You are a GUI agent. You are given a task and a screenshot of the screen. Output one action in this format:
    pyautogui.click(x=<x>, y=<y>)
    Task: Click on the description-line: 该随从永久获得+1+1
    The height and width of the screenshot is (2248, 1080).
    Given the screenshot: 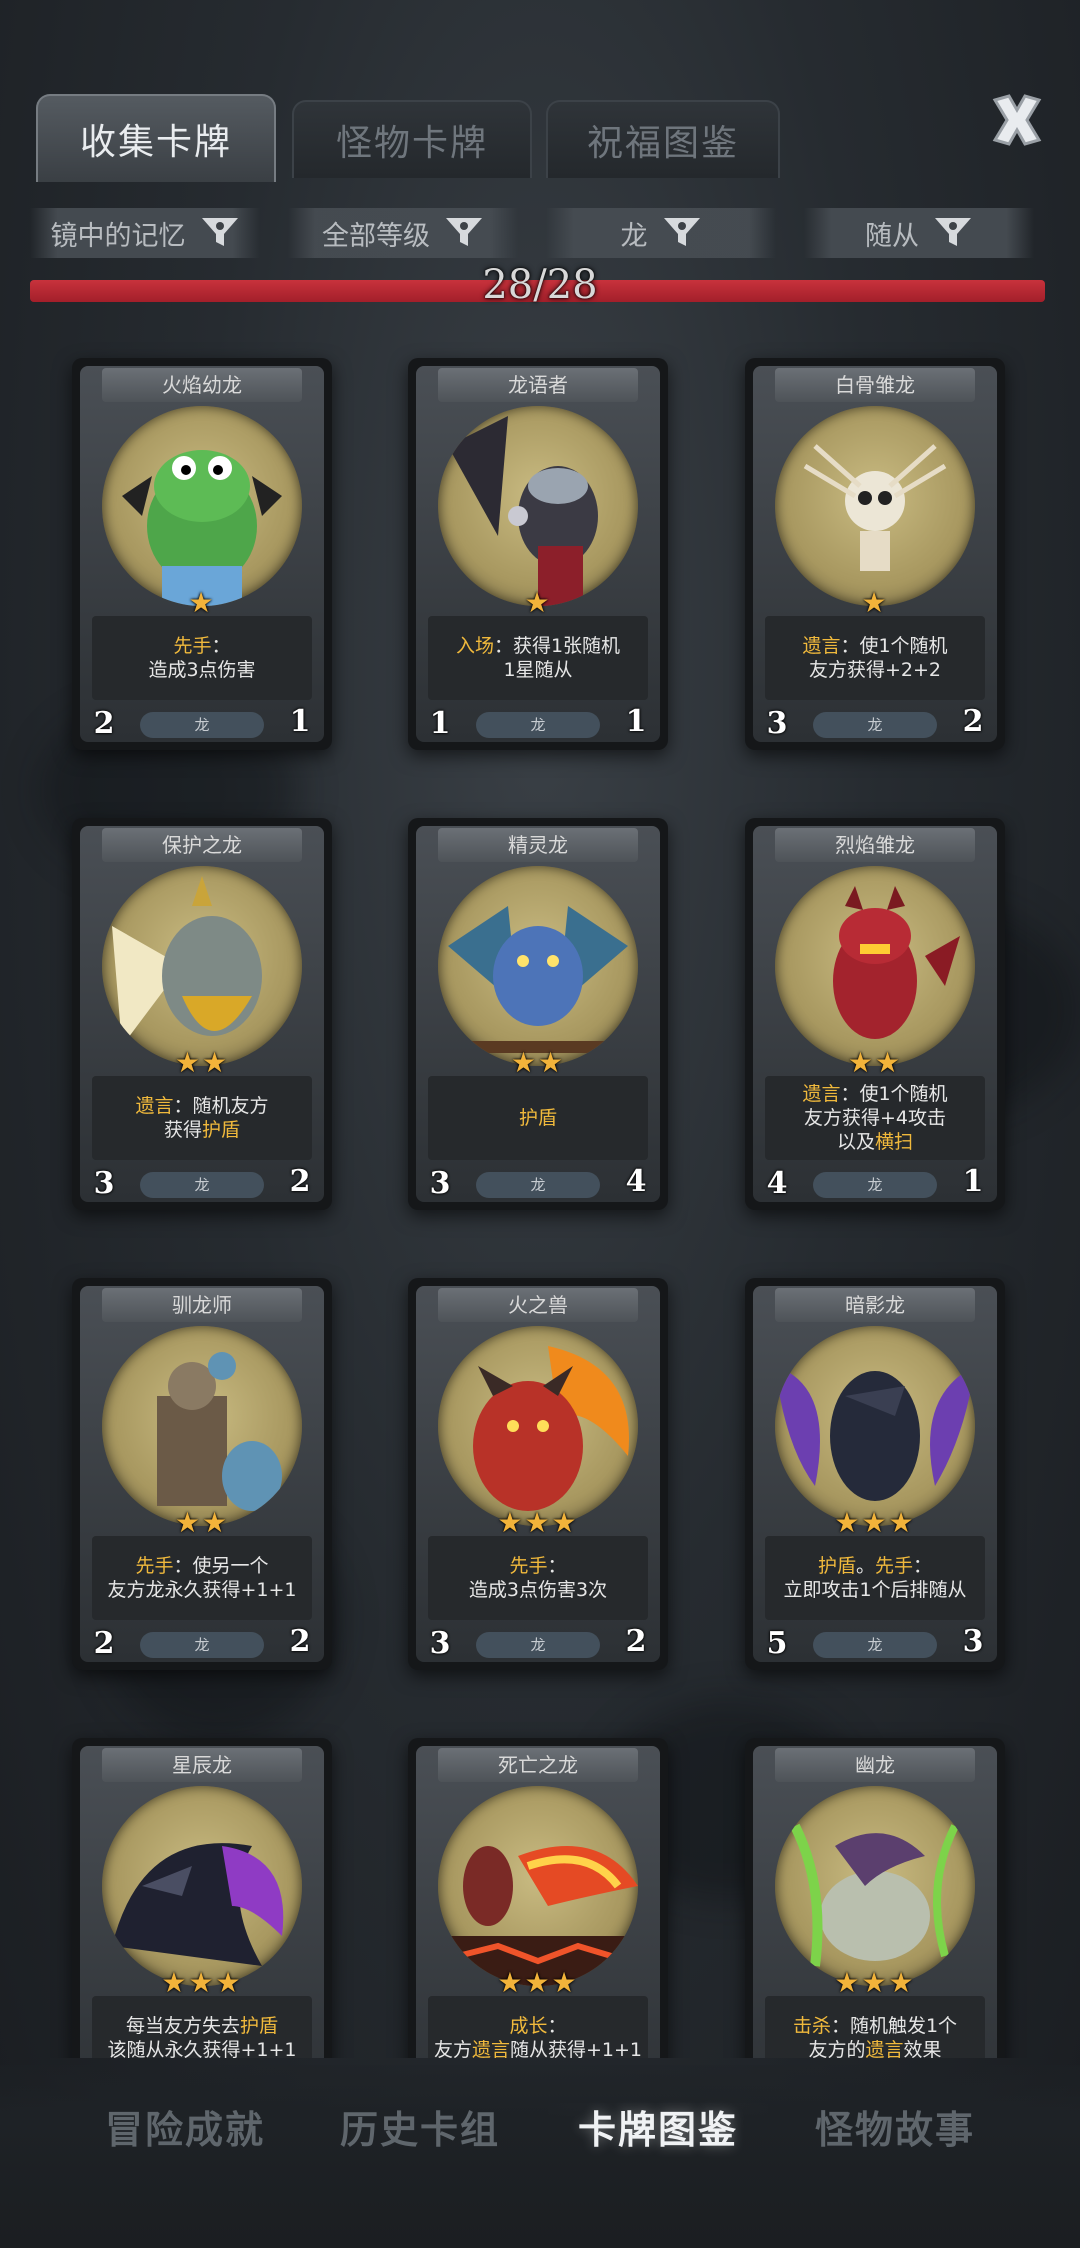 What is the action you would take?
    pyautogui.click(x=201, y=2048)
    